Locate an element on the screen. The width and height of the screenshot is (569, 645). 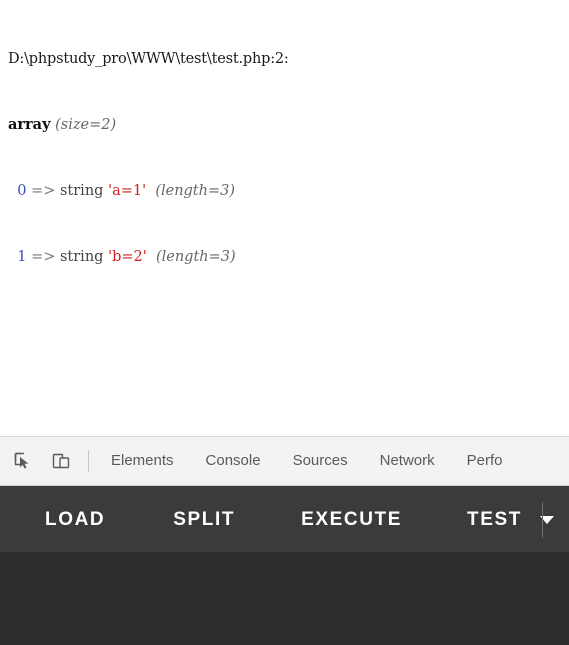
execute-button: EXECUTE is located at coordinates (351, 520).